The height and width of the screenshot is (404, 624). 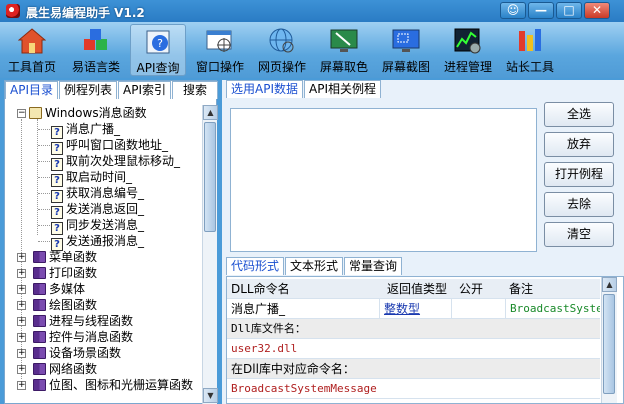 What do you see at coordinates (413, 329) in the screenshot?
I see `table-row: Dll库文件名：` at bounding box center [413, 329].